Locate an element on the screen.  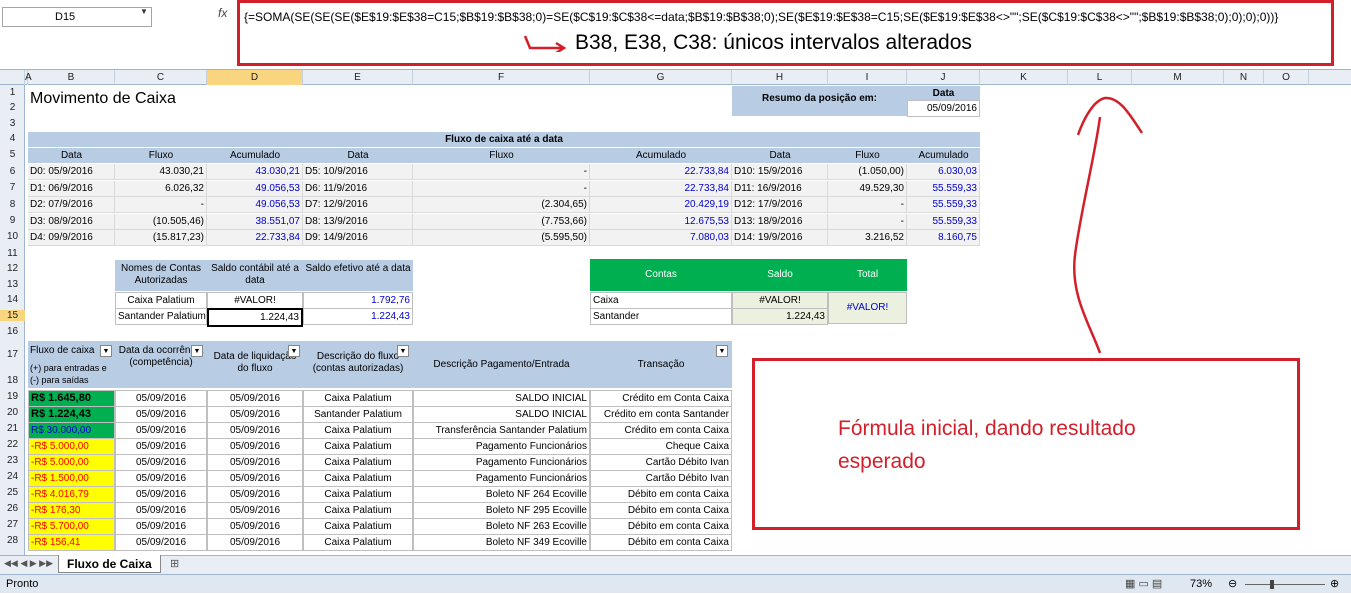
column-header: H is located at coordinates (780, 77).